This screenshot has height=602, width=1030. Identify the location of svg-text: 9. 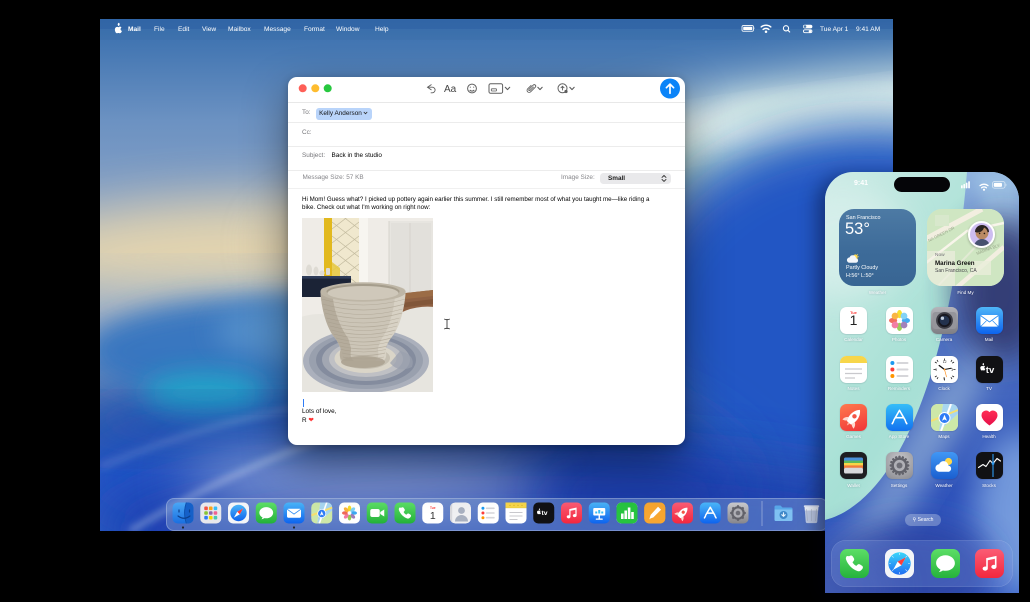
(936, 370).